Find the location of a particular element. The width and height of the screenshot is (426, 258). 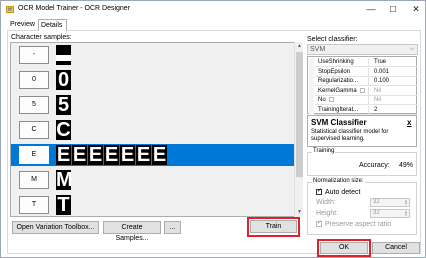

sample-row: 00 is located at coordinates (153, 80).